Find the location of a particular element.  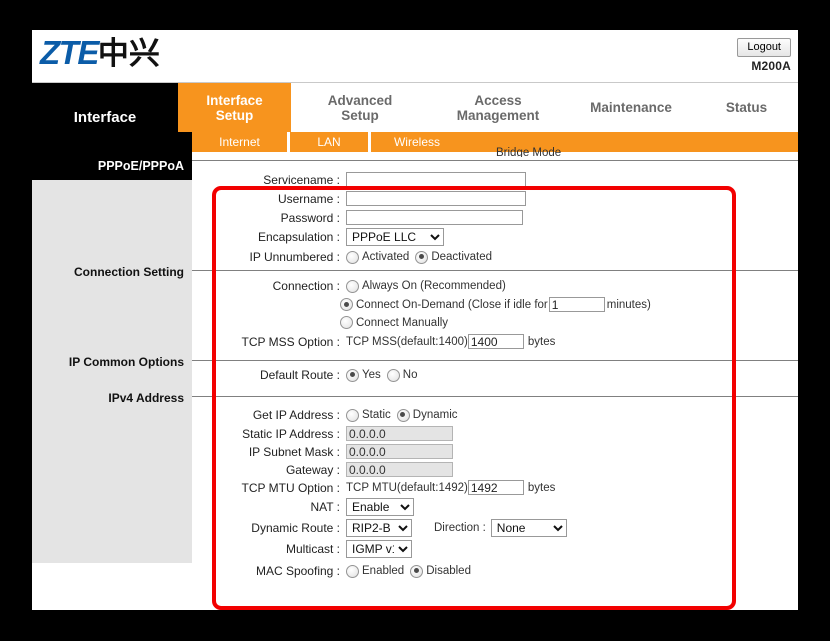

idle-timeout-input is located at coordinates (576, 304).